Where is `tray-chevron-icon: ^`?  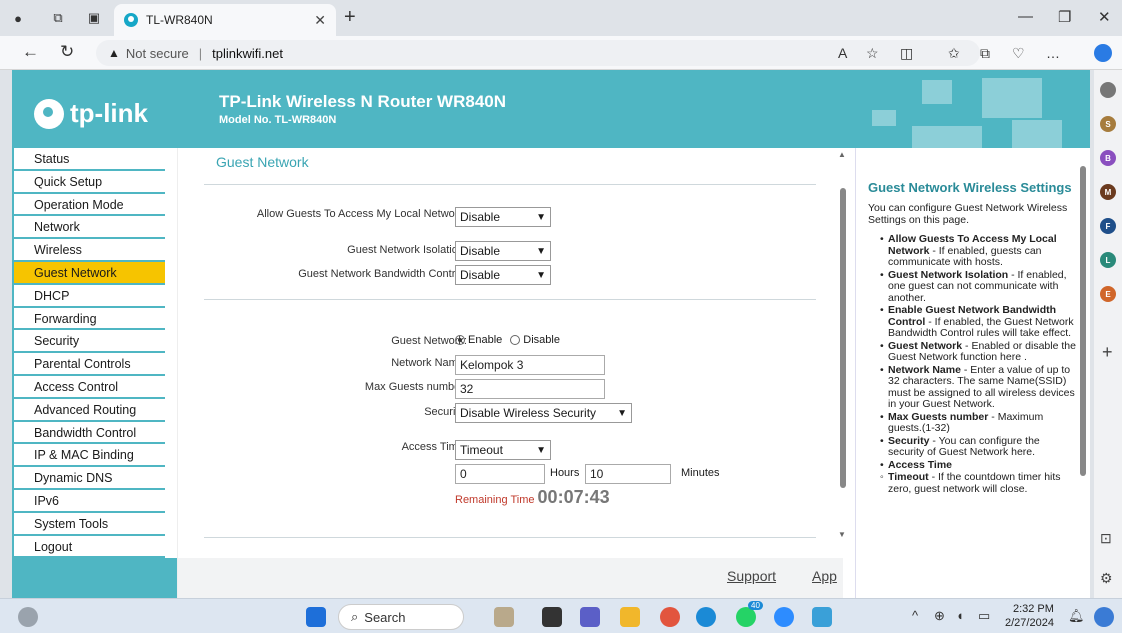 tray-chevron-icon: ^ is located at coordinates (915, 615).